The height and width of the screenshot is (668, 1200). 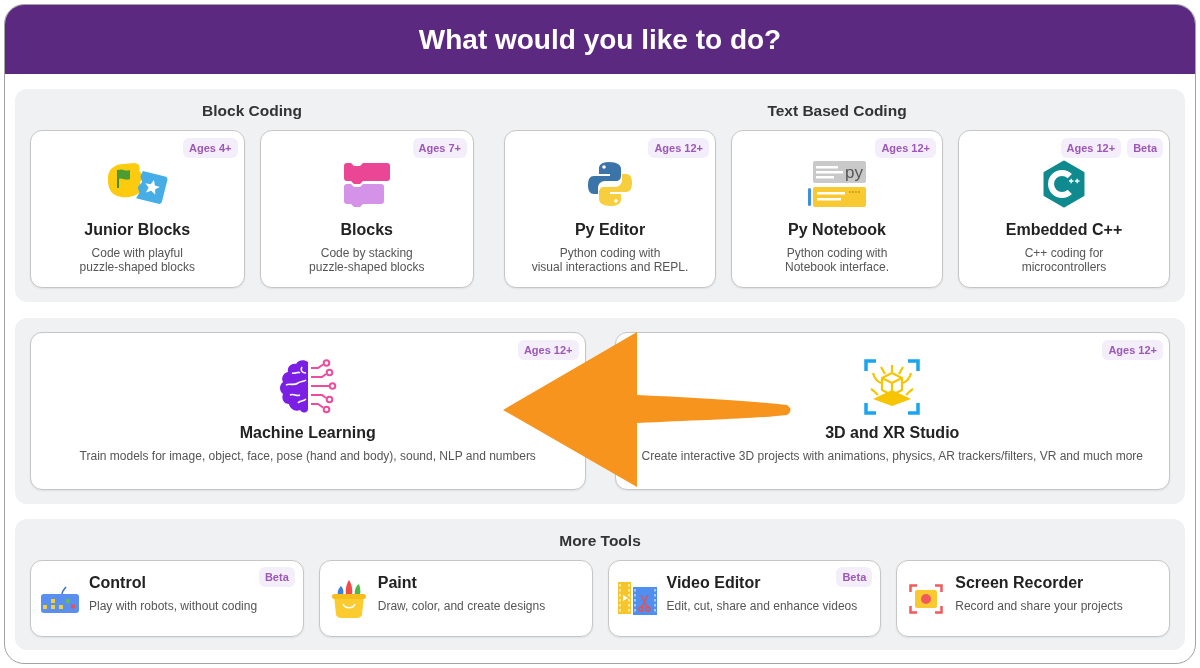 What do you see at coordinates (1064, 230) in the screenshot?
I see `card-title: Embedded C++` at bounding box center [1064, 230].